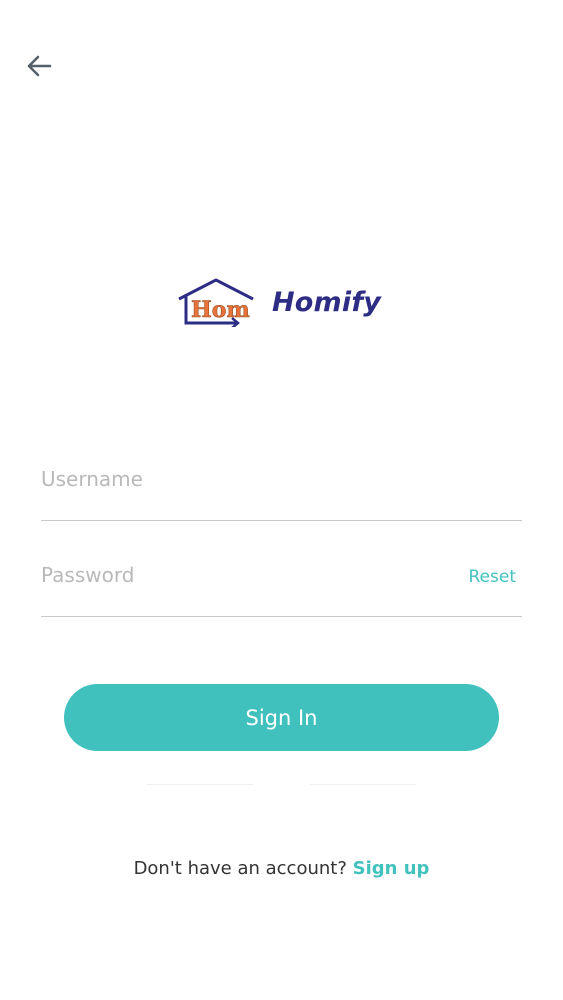  I want to click on app-logo: Hom Homify, so click(282, 302).